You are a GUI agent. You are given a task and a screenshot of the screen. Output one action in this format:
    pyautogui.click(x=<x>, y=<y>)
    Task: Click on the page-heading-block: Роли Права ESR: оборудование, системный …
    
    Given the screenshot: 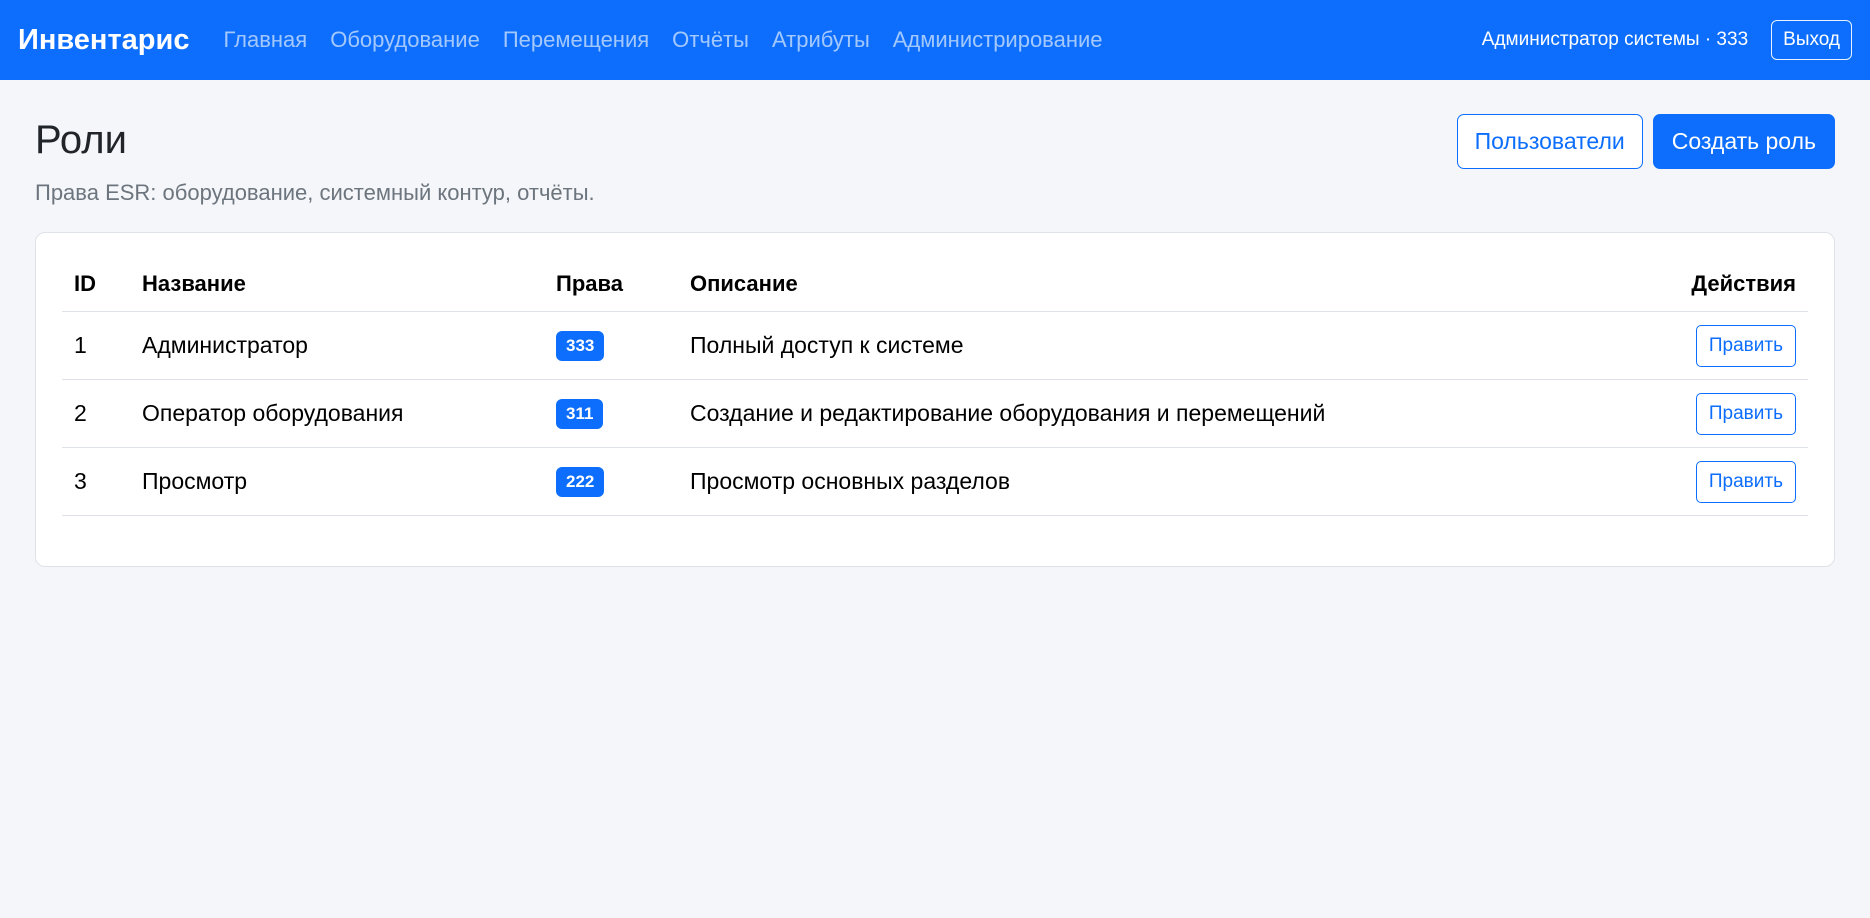 What is the action you would take?
    pyautogui.click(x=315, y=160)
    